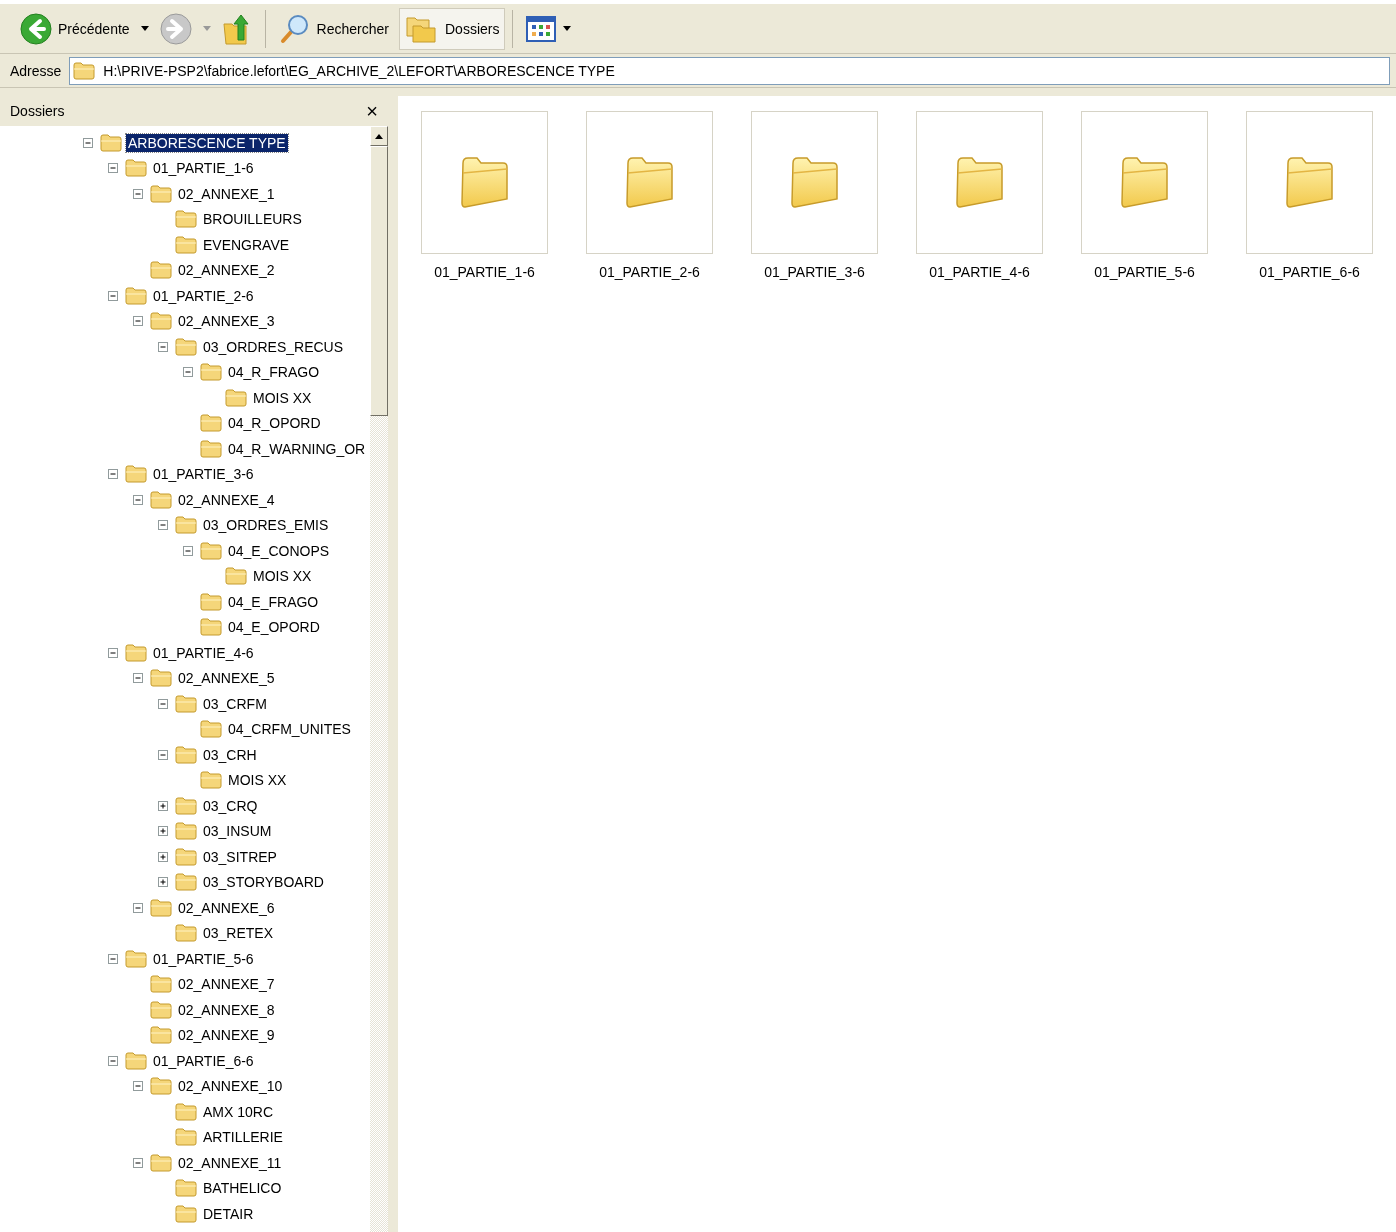  I want to click on tree-item: 03_SITREP, so click(240, 856).